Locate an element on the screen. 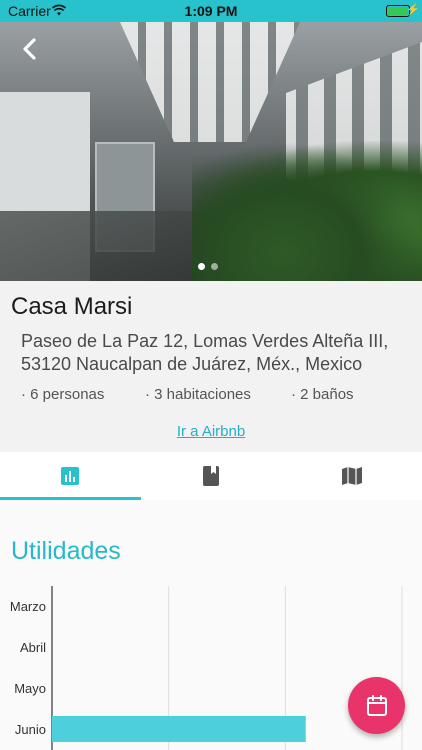 The width and height of the screenshot is (422, 750). gallery-page-indicator is located at coordinates (208, 266).